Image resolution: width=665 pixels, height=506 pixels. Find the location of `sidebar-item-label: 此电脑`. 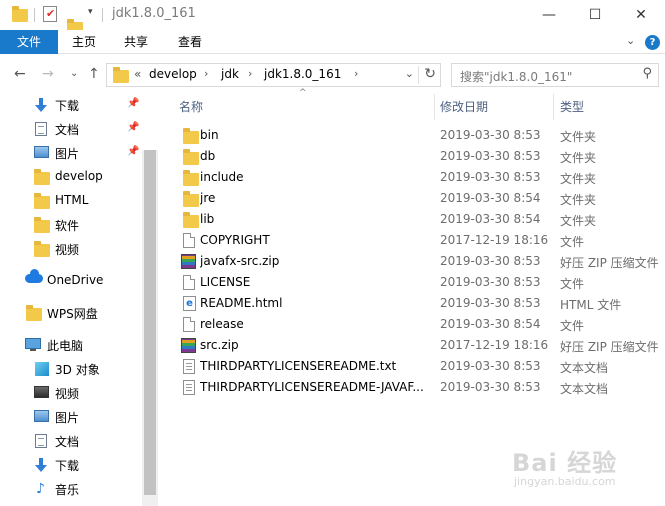

sidebar-item-label: 此电脑 is located at coordinates (65, 346).